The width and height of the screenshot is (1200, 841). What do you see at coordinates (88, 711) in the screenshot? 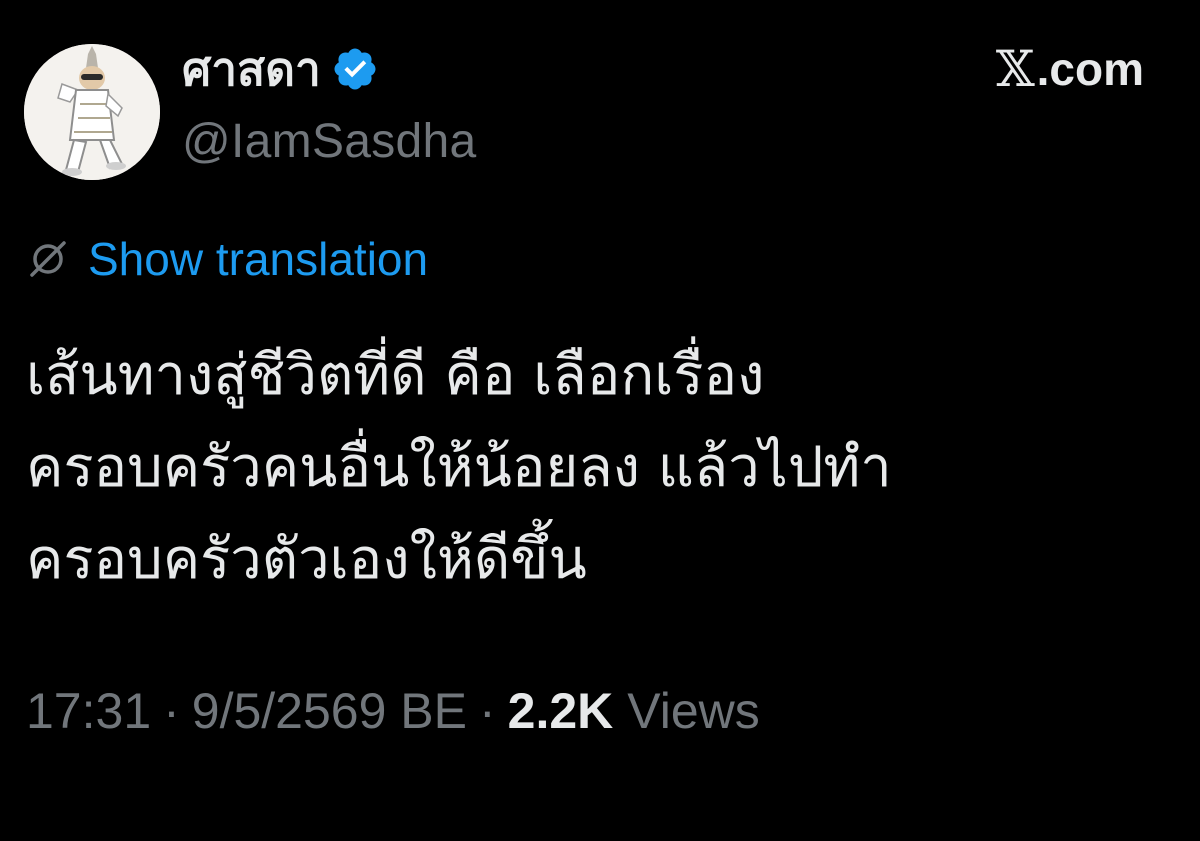
I see `tweet-time: 17:31` at bounding box center [88, 711].